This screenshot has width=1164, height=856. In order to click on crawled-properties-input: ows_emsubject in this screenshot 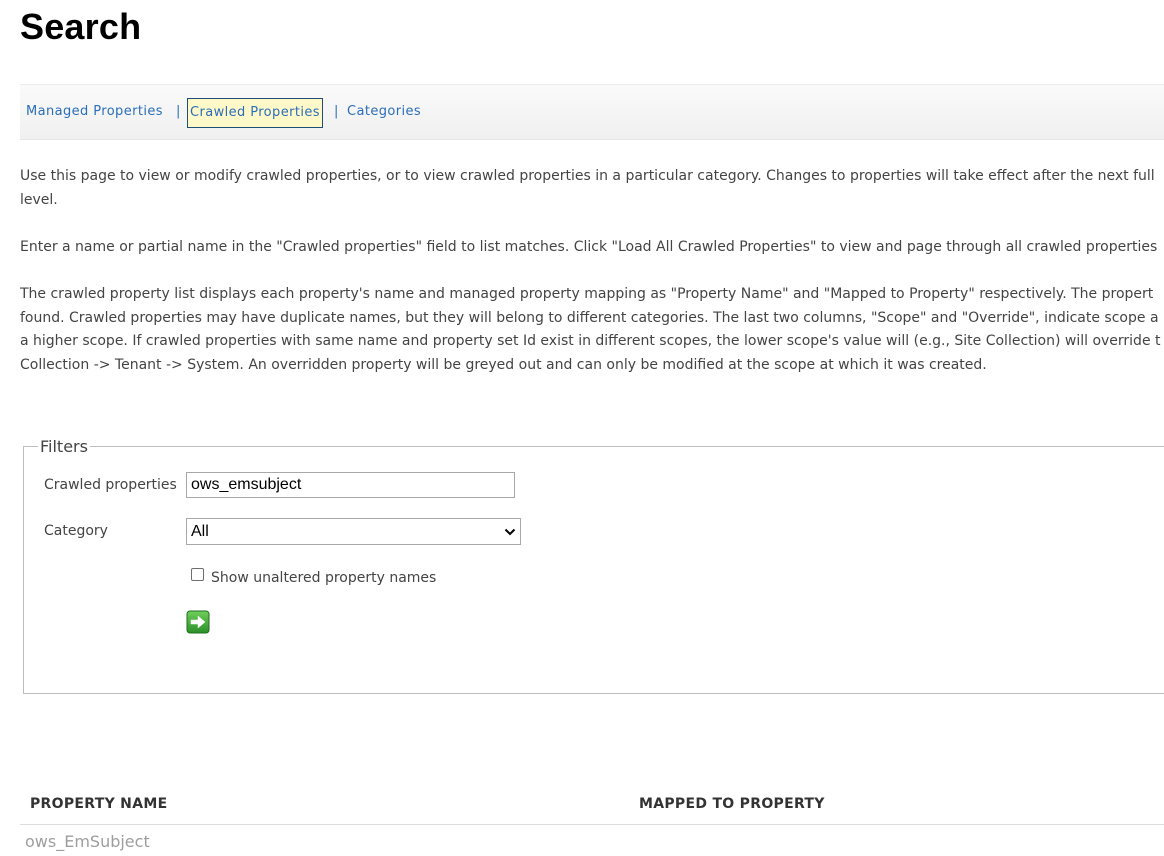, I will do `click(350, 485)`.